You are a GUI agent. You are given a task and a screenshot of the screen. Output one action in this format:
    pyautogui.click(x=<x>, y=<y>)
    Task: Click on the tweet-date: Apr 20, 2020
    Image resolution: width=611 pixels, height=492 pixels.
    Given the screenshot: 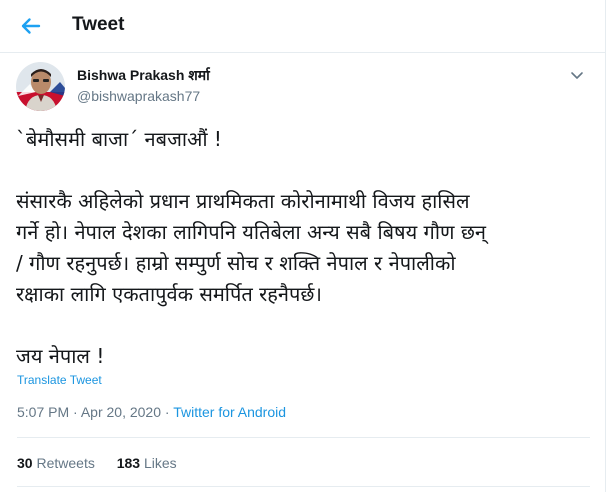 What is the action you would take?
    pyautogui.click(x=121, y=412)
    